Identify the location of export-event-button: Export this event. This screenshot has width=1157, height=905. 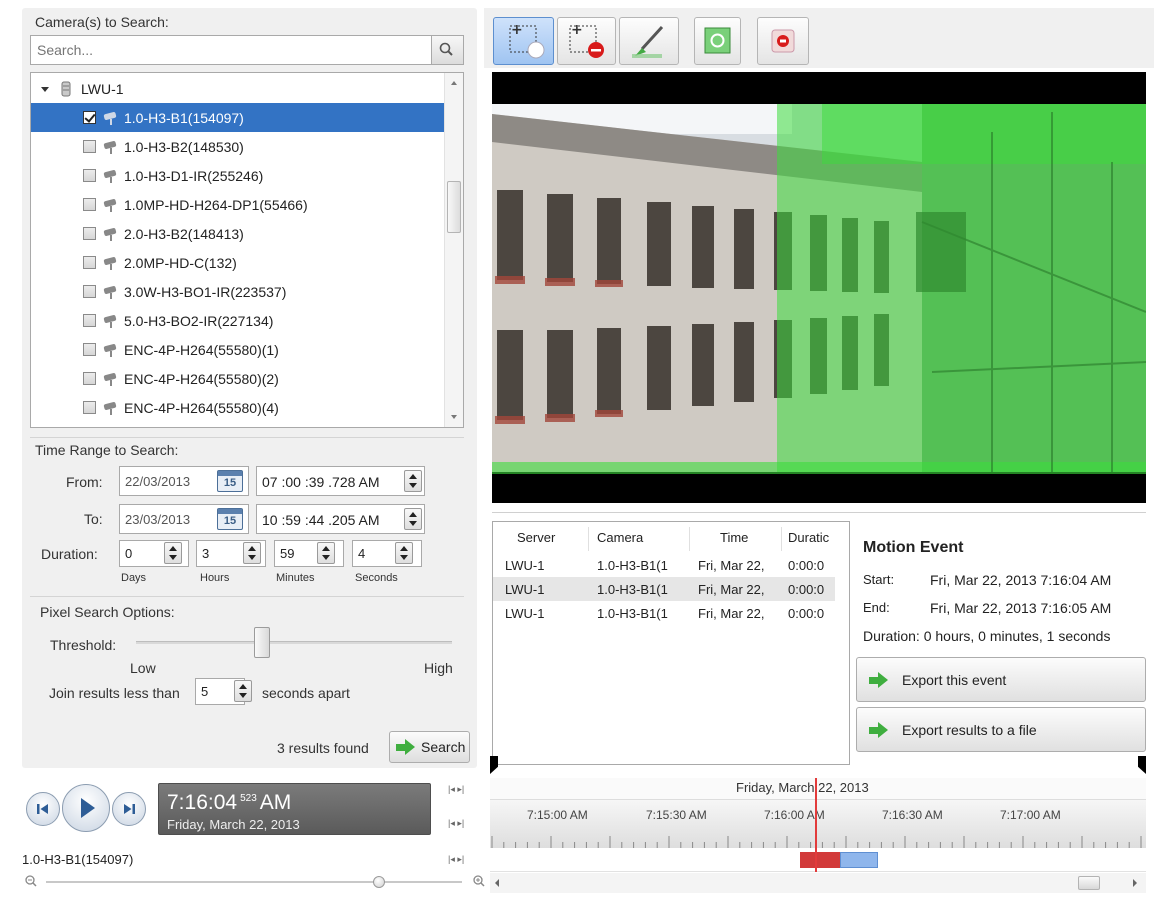
(1001, 679).